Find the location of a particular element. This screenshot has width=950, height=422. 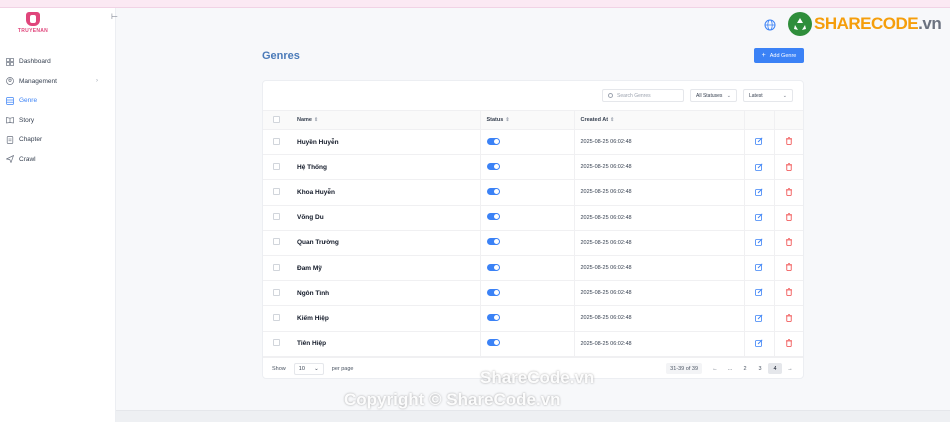

genre-name: Ngôn Tình is located at coordinates (385, 293).